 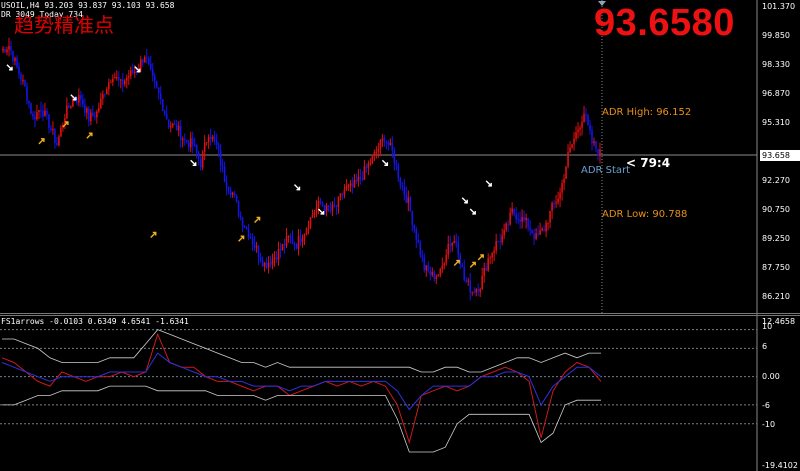 I want to click on current-price-tag: 93.658, so click(x=780, y=155).